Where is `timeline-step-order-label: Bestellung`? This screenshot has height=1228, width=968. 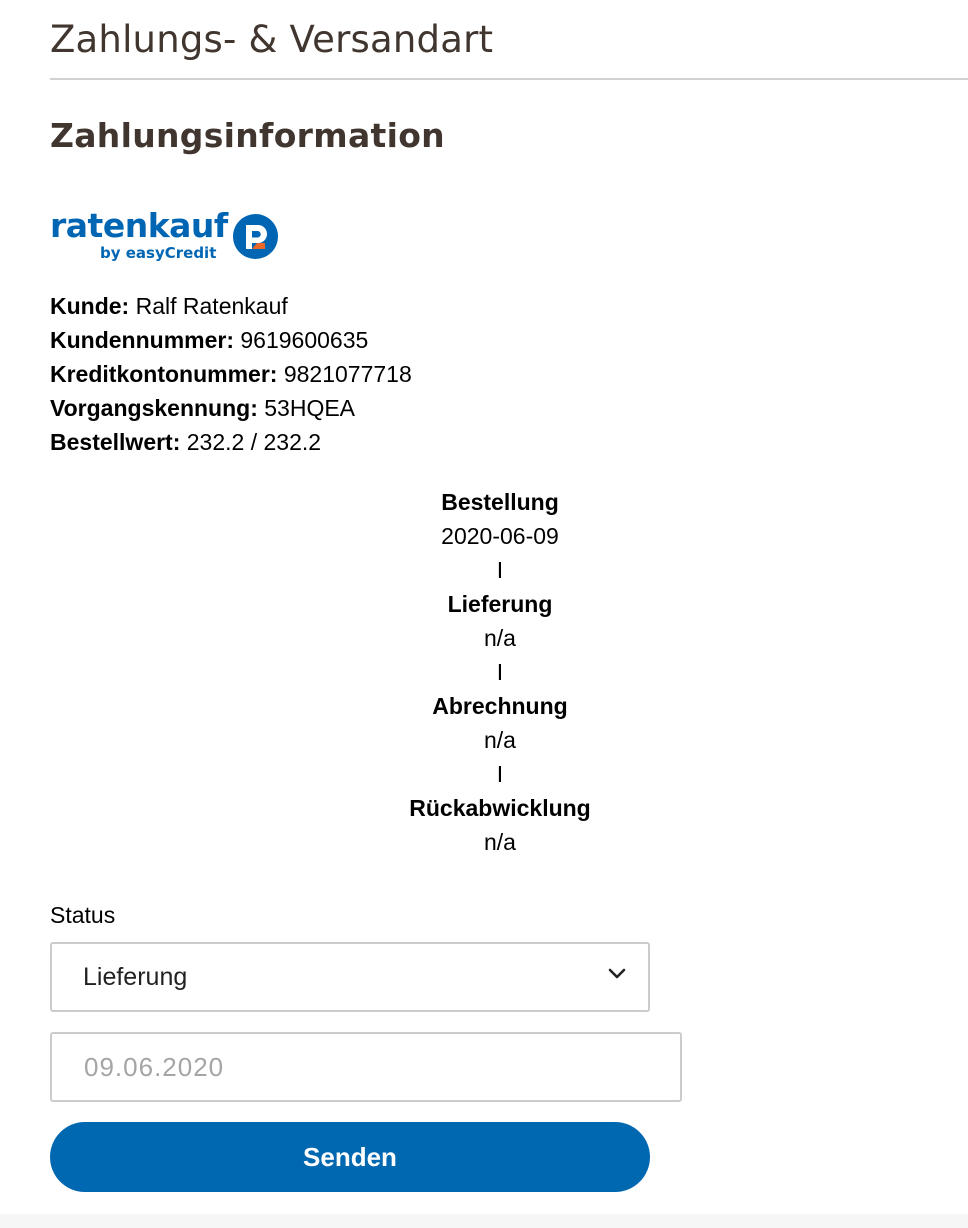 timeline-step-order-label: Bestellung is located at coordinates (500, 502).